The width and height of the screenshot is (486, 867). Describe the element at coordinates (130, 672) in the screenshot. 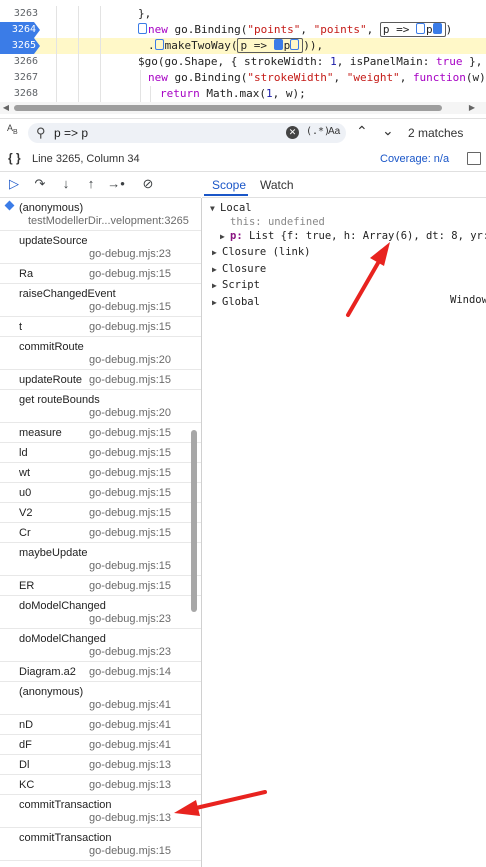

I see `call-frame-location: go-debug.mjs:14` at that location.